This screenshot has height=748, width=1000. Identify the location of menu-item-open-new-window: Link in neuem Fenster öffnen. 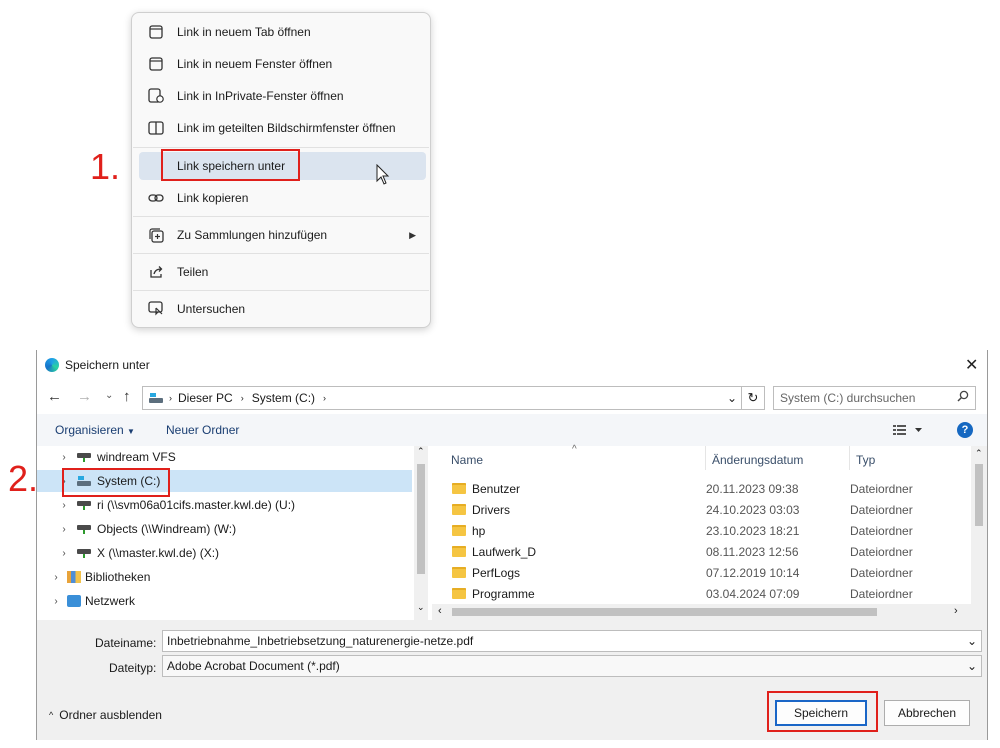
(282, 64).